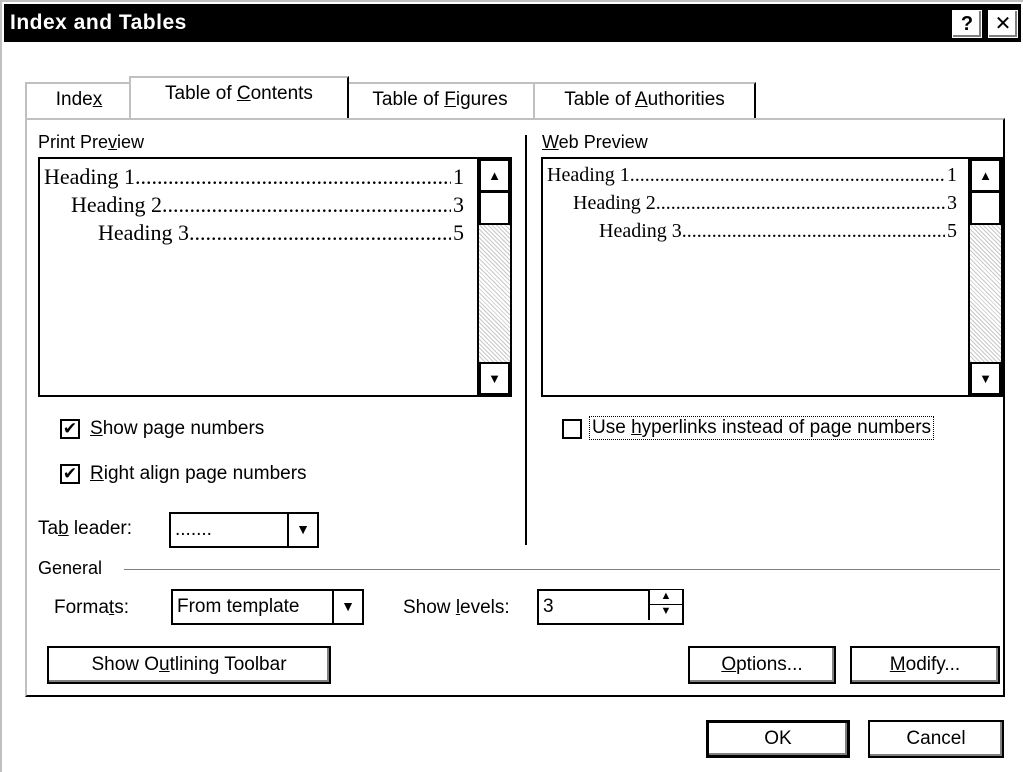 The image size is (1023, 772). I want to click on right-align-mnemonic: R, so click(97, 473).